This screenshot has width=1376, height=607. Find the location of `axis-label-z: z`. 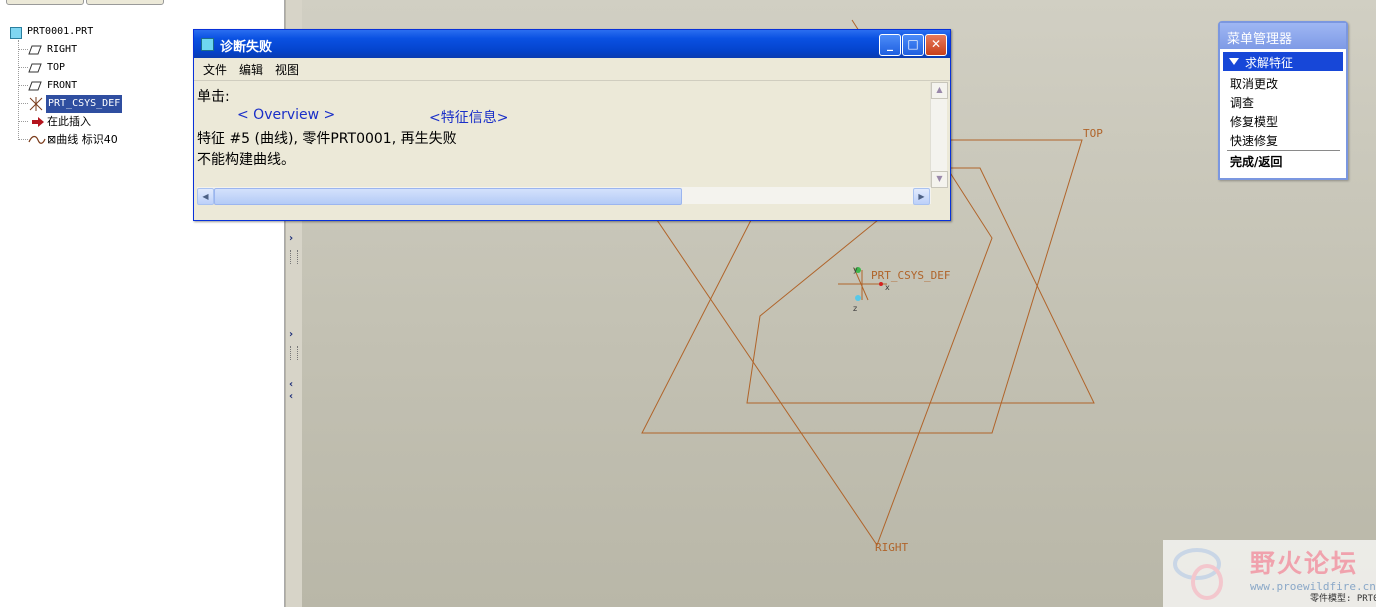

axis-label-z: z is located at coordinates (855, 308).